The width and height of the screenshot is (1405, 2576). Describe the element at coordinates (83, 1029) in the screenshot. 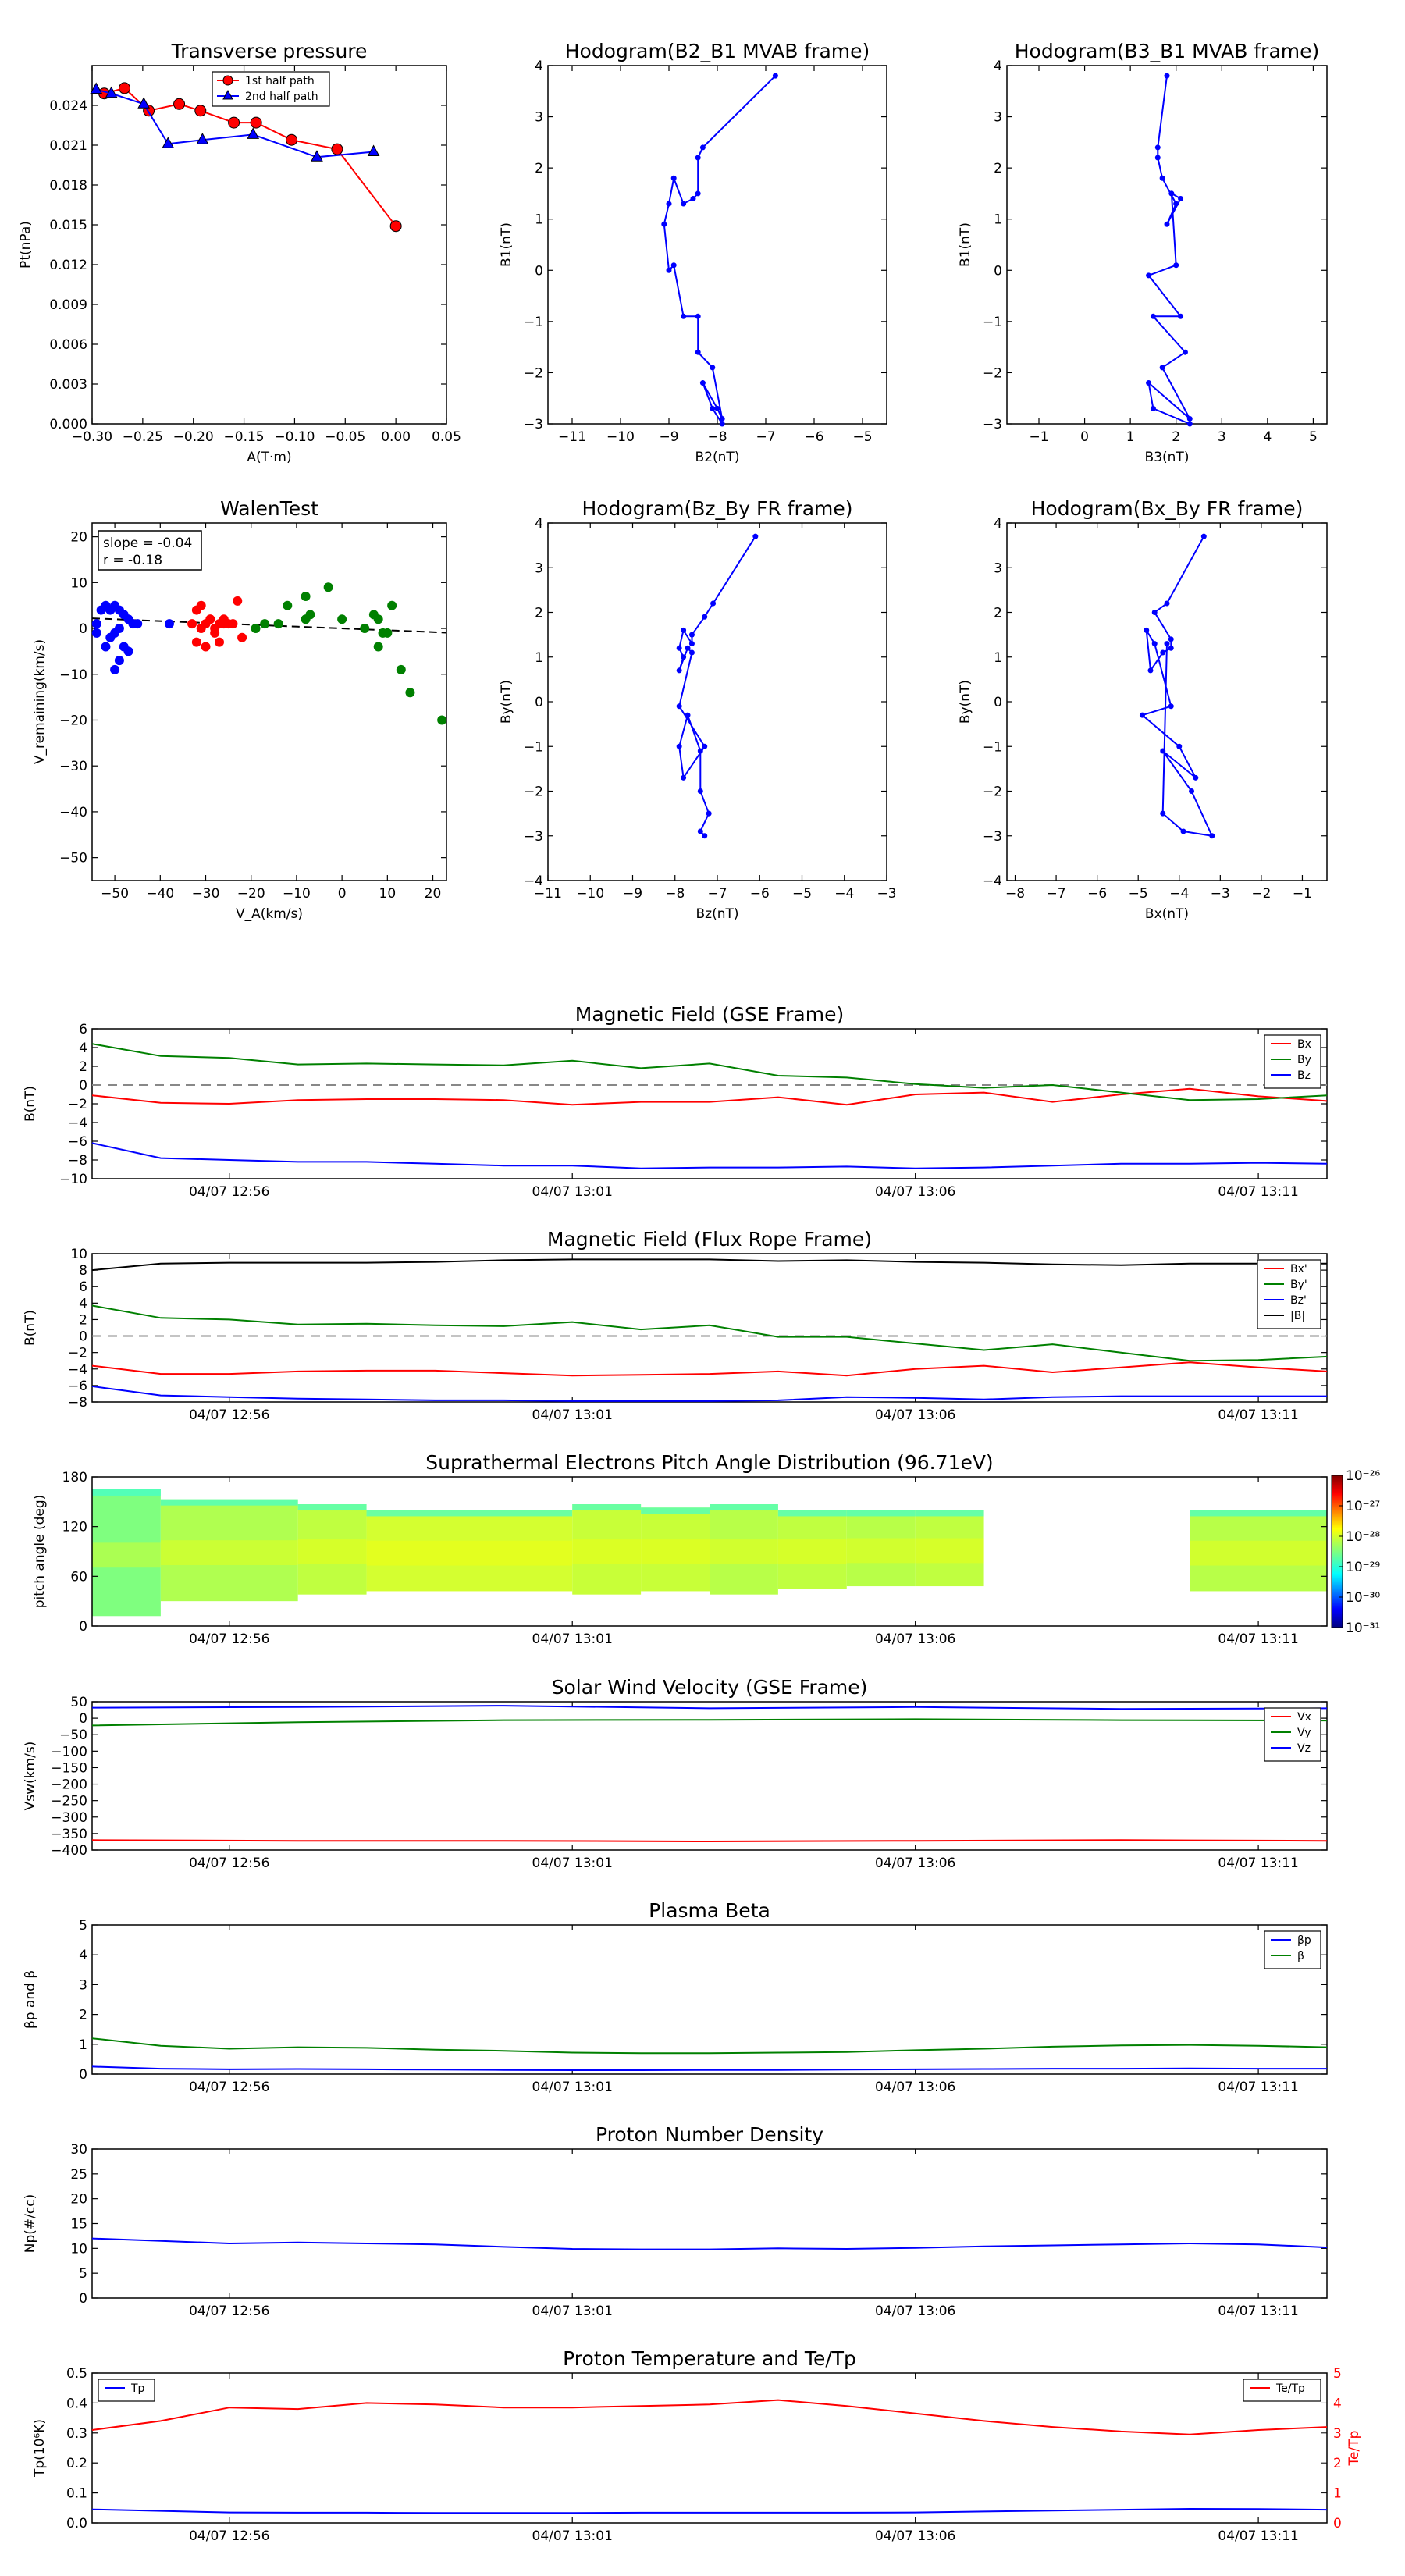

I see `y-tick-label: 6` at that location.